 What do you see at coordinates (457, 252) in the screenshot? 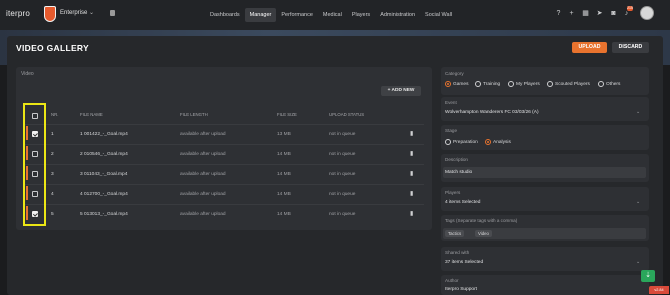
I see `shared-label: Shared with` at bounding box center [457, 252].